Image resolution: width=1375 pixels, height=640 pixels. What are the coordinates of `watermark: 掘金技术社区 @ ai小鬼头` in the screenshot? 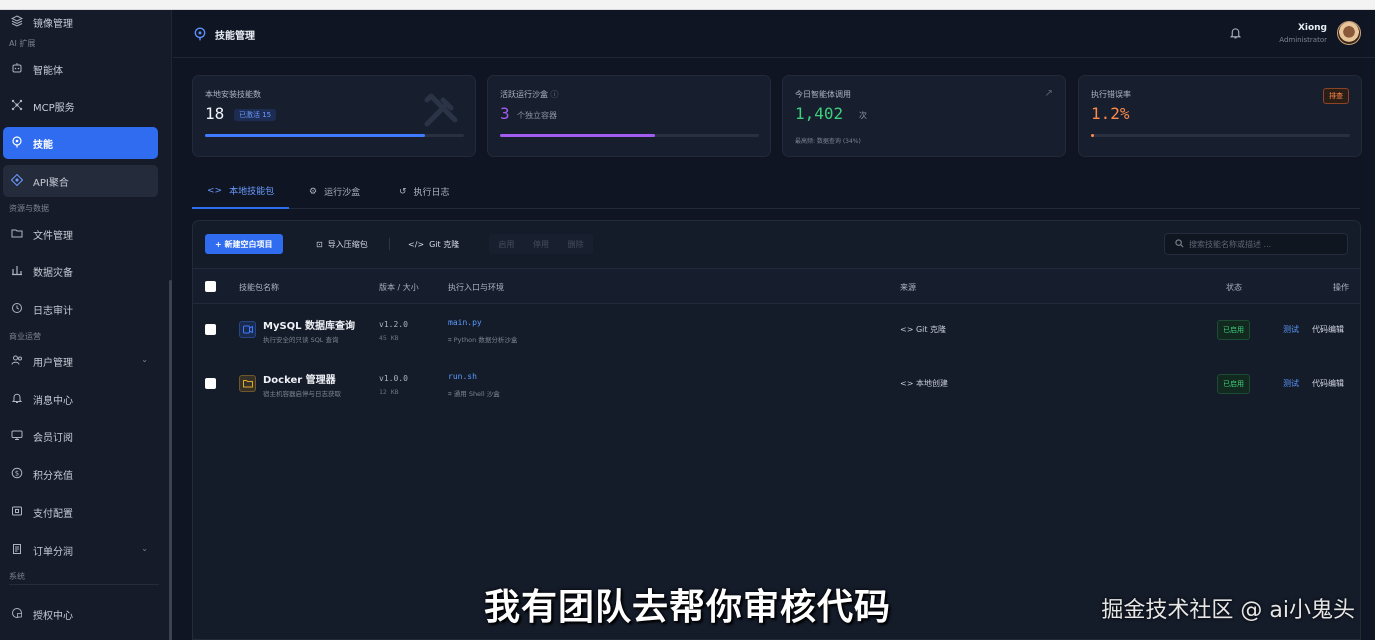 It's located at (1228, 610).